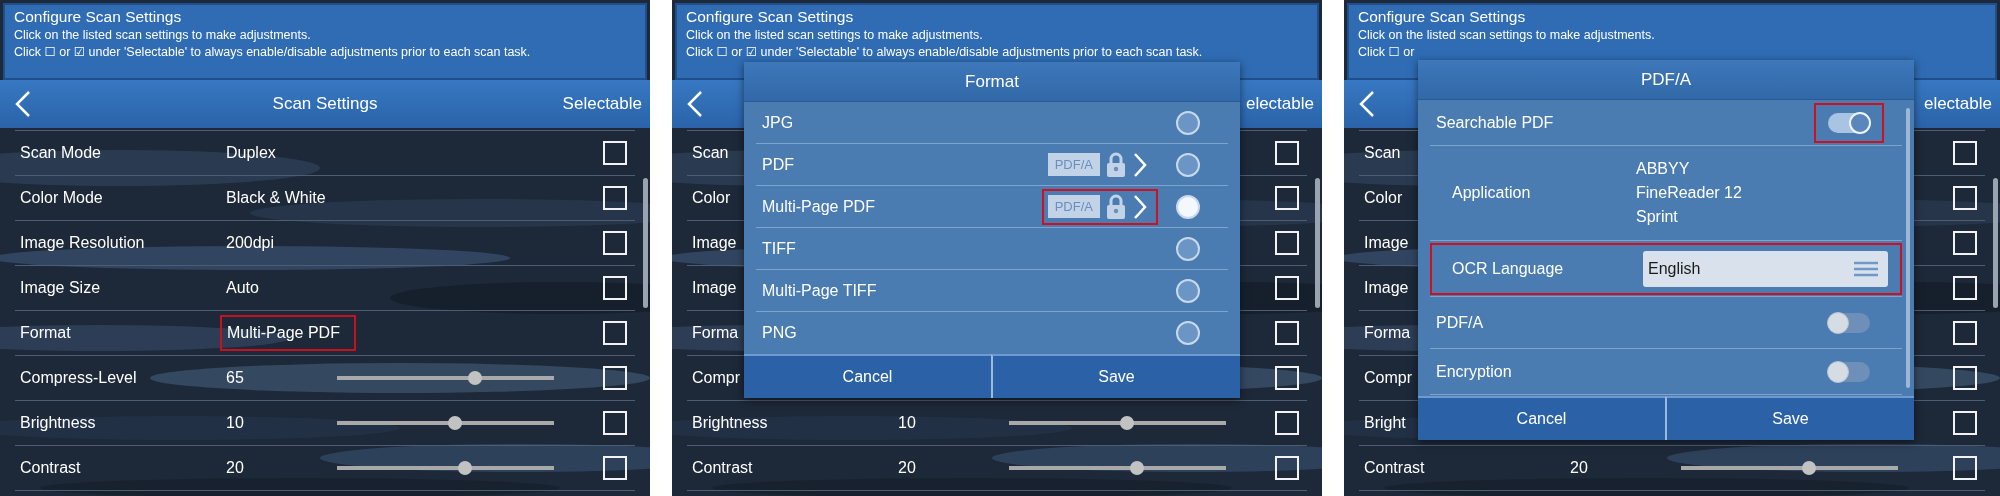 Image resolution: width=2000 pixels, height=496 pixels. I want to click on setting-value: ABBYY FineReader 12 Sprint, so click(1689, 193).